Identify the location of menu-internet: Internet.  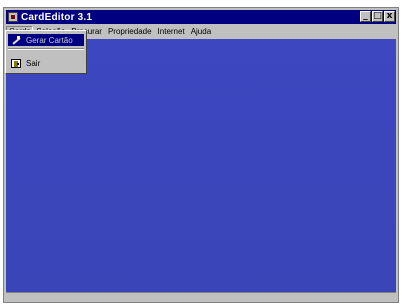
(171, 31).